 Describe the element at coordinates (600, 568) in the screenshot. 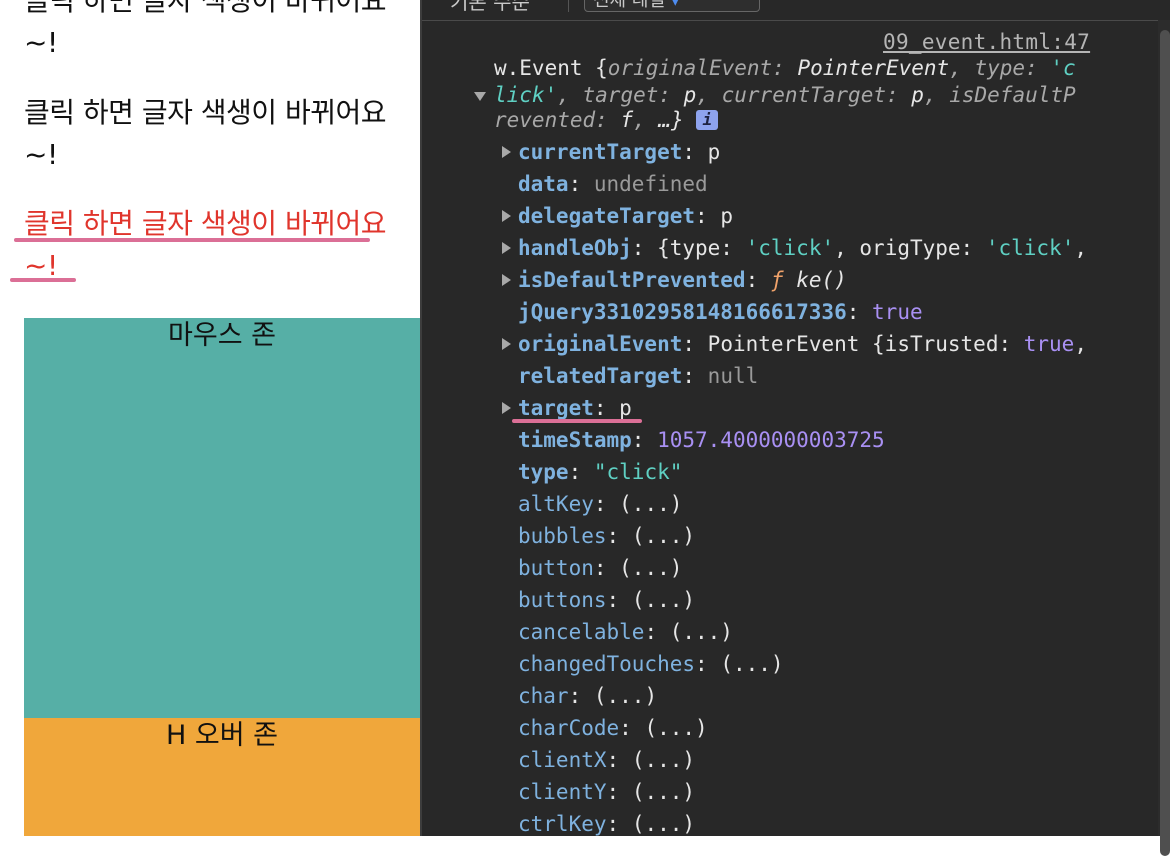

I see `property-row-button: button: (...)` at that location.